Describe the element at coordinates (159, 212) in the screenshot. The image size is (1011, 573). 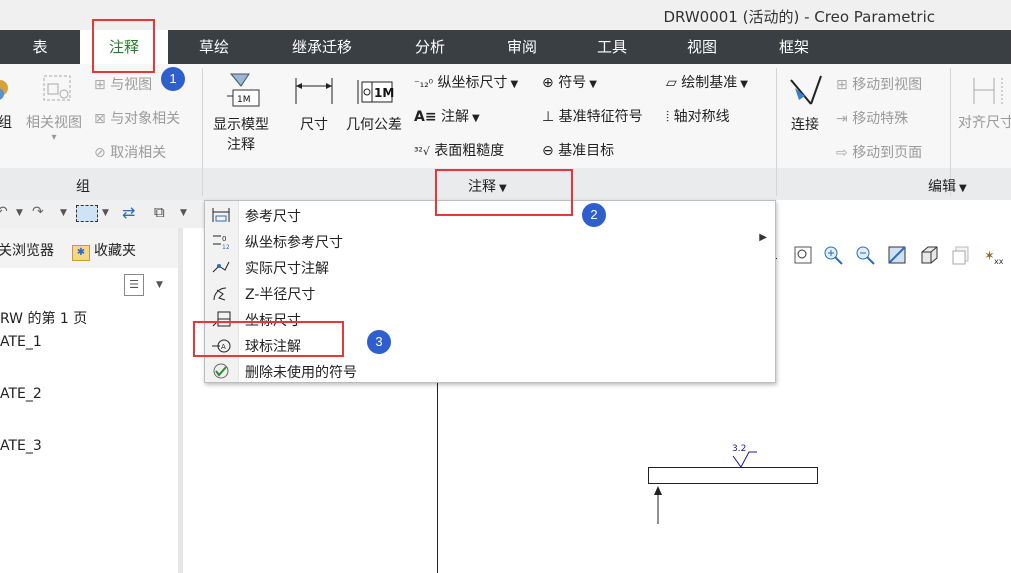
I see `window-icon: ⧉` at that location.